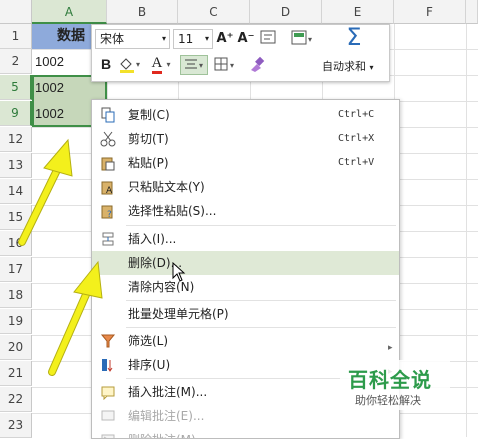 The height and width of the screenshot is (439, 478). I want to click on column-header-c: C, so click(214, 12).